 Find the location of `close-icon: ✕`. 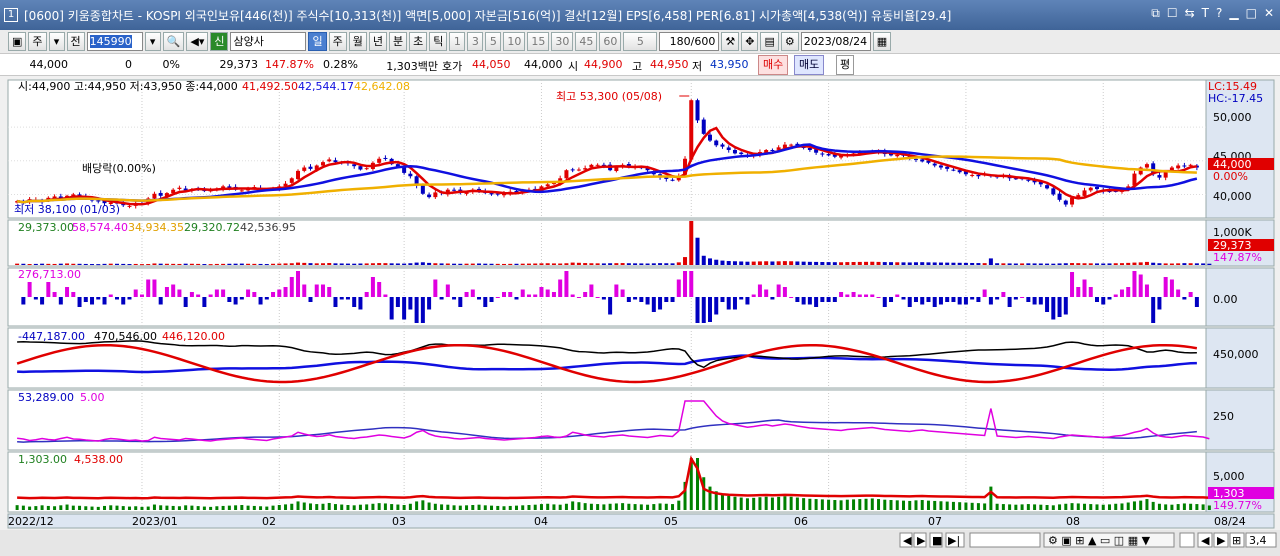

close-icon: ✕ is located at coordinates (1269, 13).